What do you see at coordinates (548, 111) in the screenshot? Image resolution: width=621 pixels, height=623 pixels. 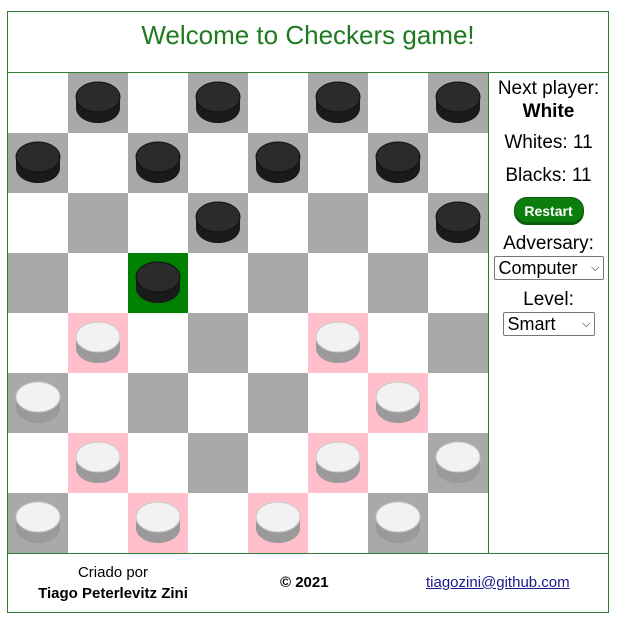 I see `next-player-value: White` at bounding box center [548, 111].